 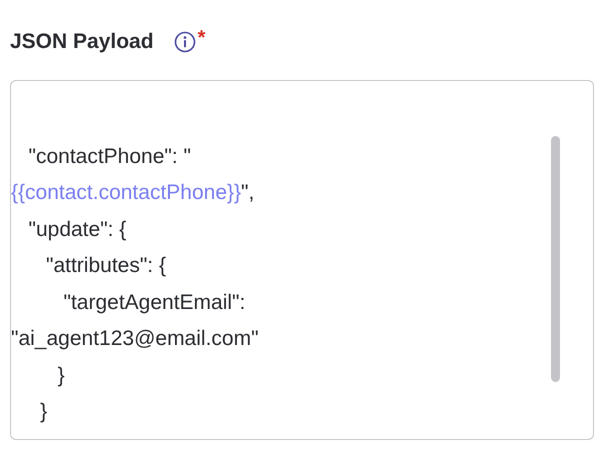 I want to click on template-variable: {{contact.contactPhone}}, so click(x=126, y=192).